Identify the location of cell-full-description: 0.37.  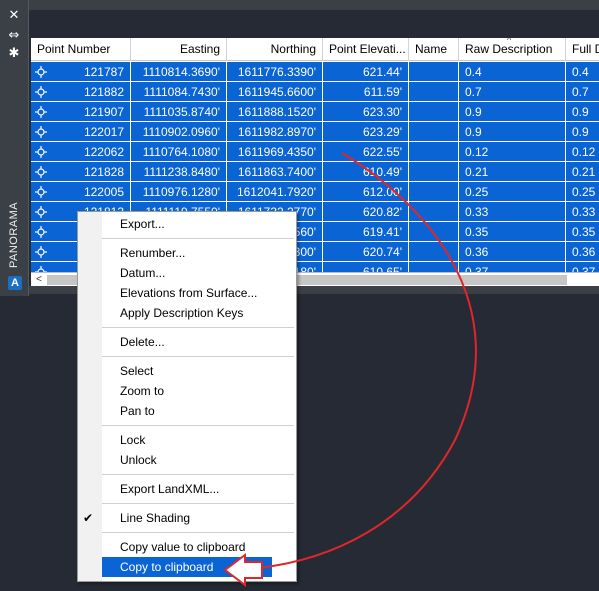
(582, 267).